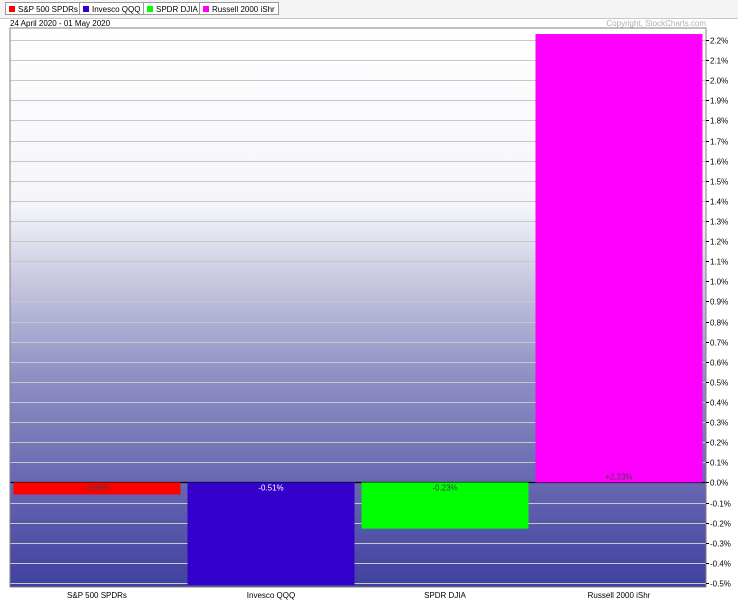 The width and height of the screenshot is (738, 610). I want to click on y-tick-label: 0.1%, so click(719, 463).